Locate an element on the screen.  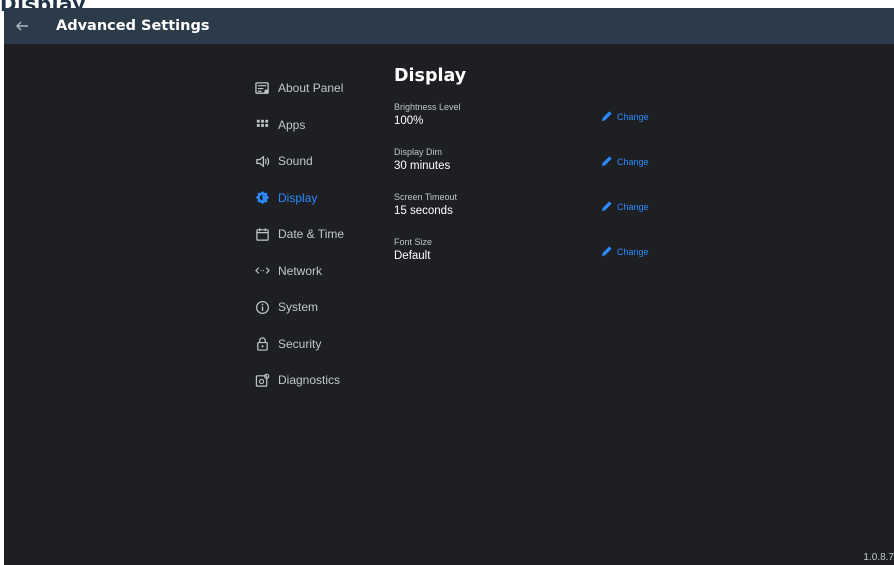
sidebar-item-label: Diagnostics is located at coordinates (309, 380).